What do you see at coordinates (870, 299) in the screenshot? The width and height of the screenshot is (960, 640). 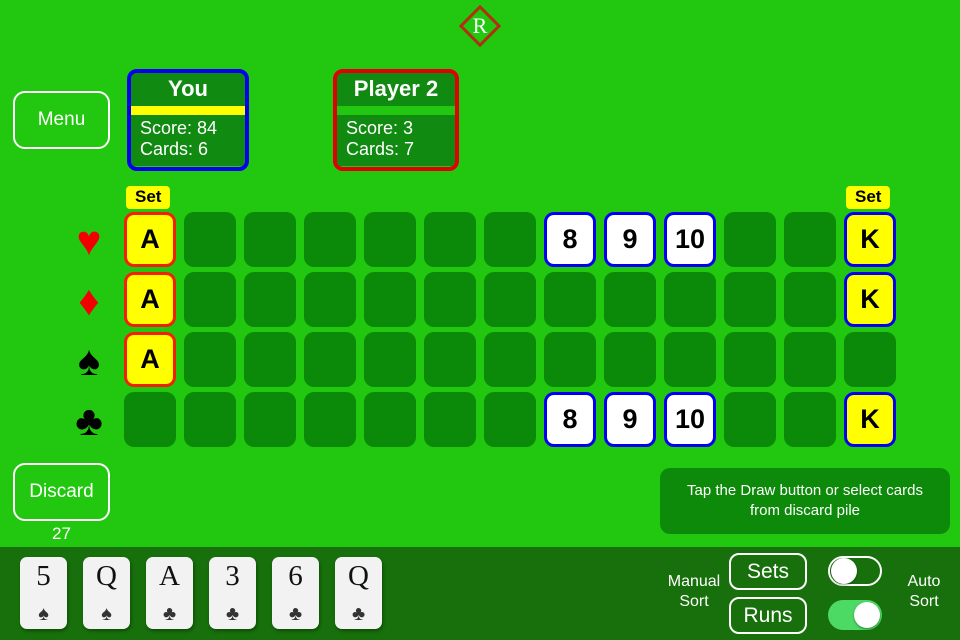 I see `meld-card-diamond-K: K` at bounding box center [870, 299].